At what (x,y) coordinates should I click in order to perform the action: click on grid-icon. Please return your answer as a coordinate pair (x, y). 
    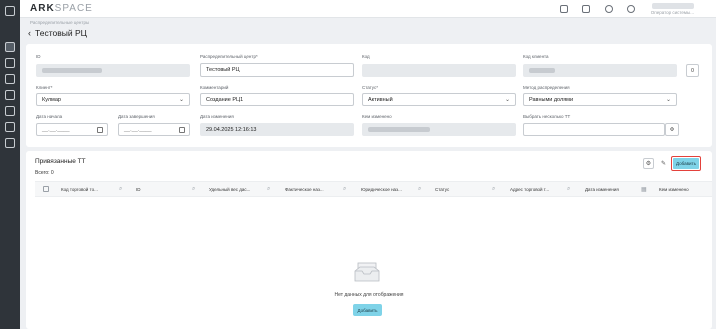
    Looking at the image, I should click on (586, 9).